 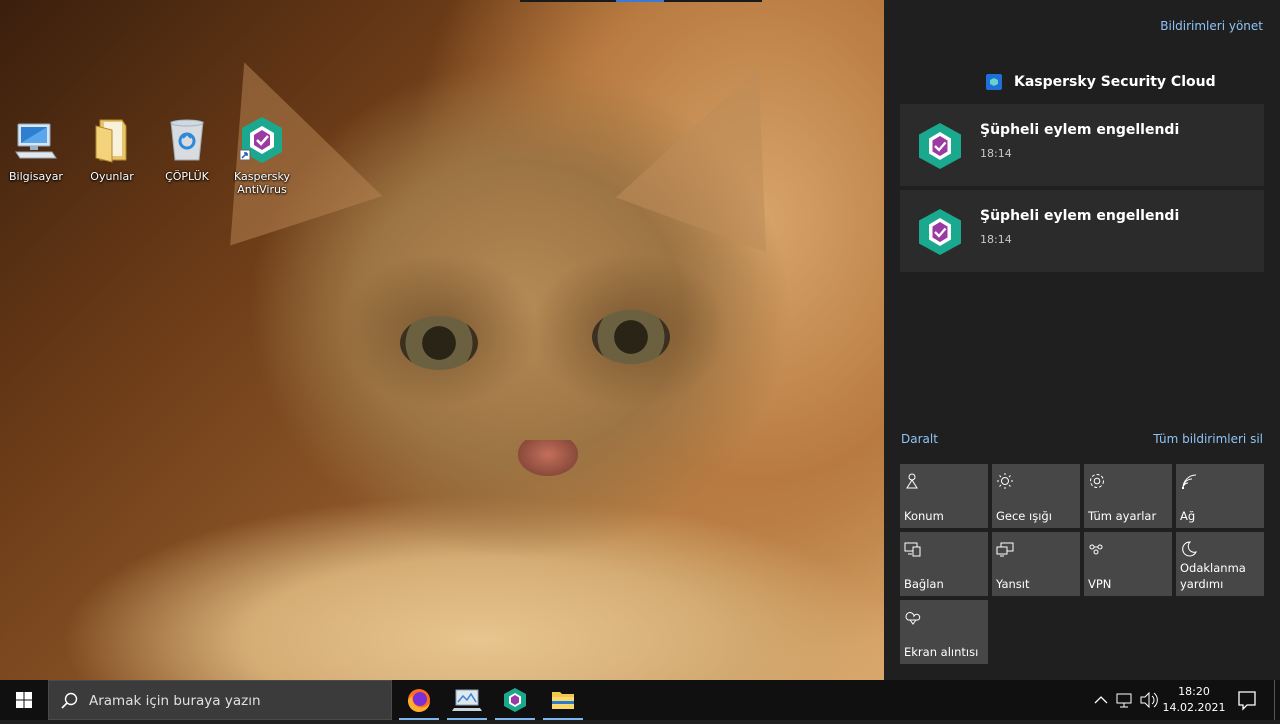 What do you see at coordinates (913, 549) in the screenshot?
I see `connect-icon` at bounding box center [913, 549].